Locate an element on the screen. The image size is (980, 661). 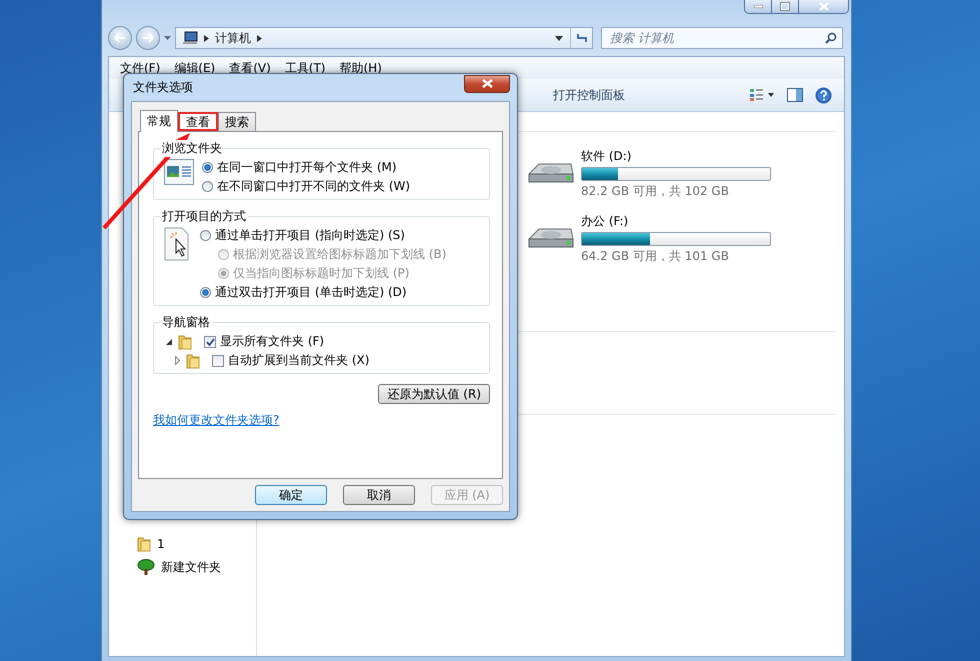
address-bar: 计算机 is located at coordinates (384, 38).